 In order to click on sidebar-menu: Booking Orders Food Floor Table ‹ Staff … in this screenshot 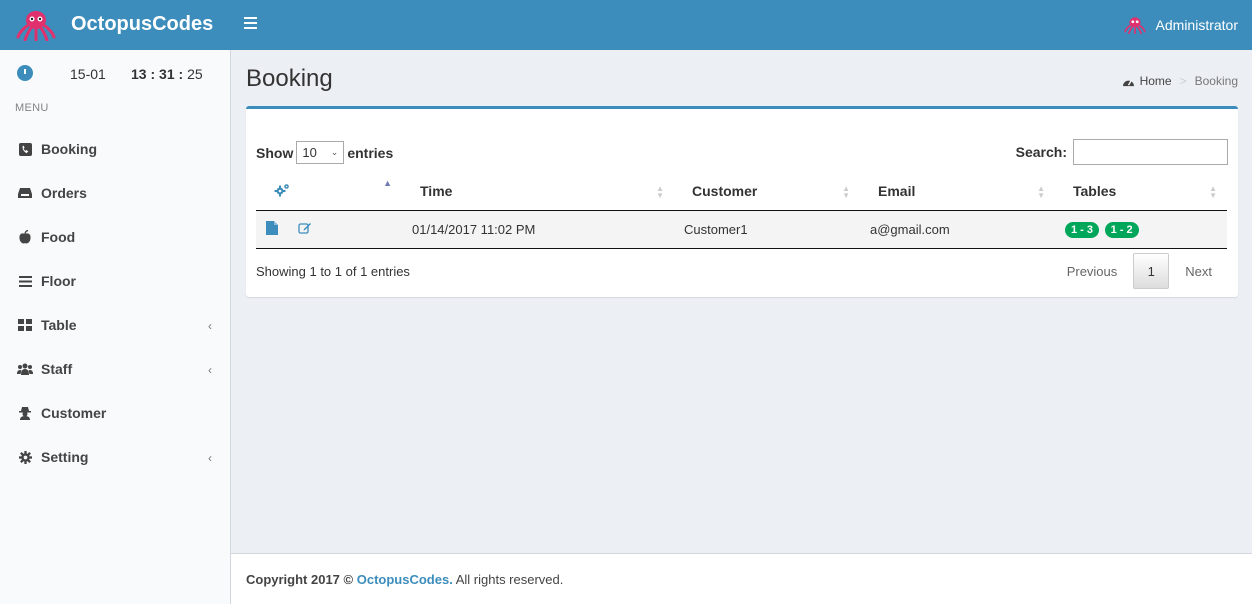, I will do `click(115, 303)`.